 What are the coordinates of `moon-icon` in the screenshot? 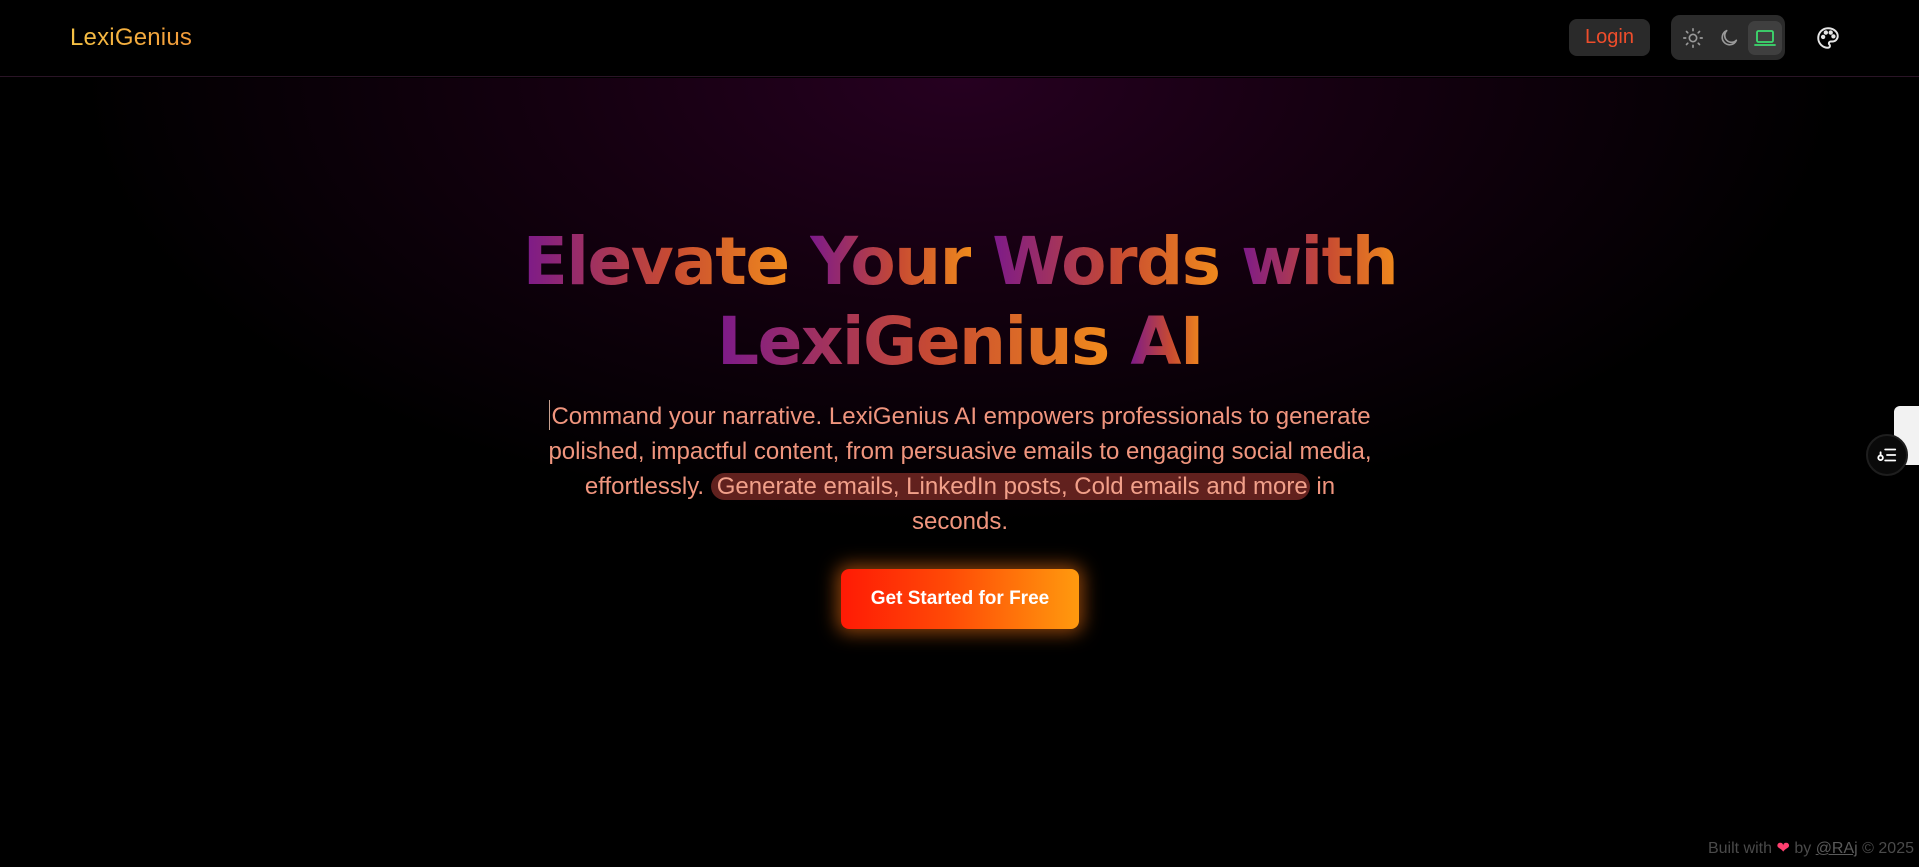 It's located at (1729, 37).